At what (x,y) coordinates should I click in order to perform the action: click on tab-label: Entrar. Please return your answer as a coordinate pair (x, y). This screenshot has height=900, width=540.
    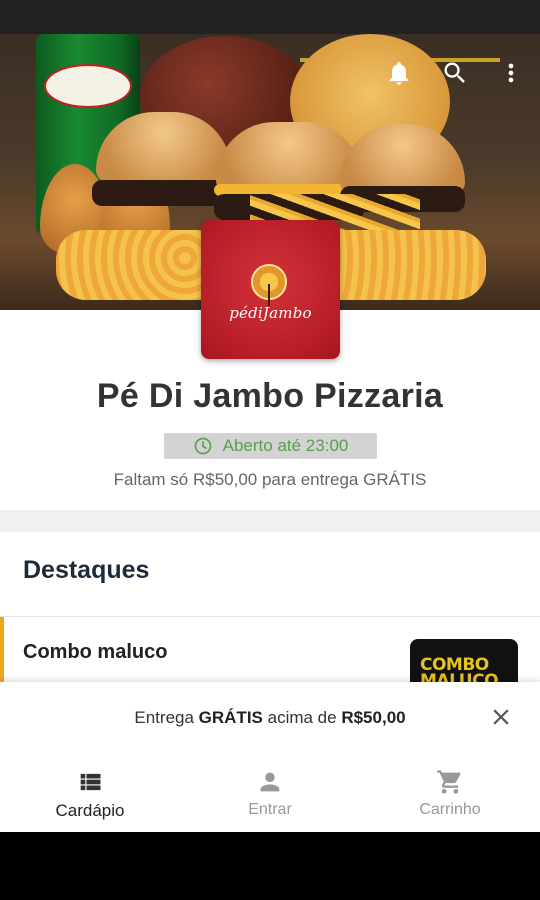
    Looking at the image, I should click on (270, 809).